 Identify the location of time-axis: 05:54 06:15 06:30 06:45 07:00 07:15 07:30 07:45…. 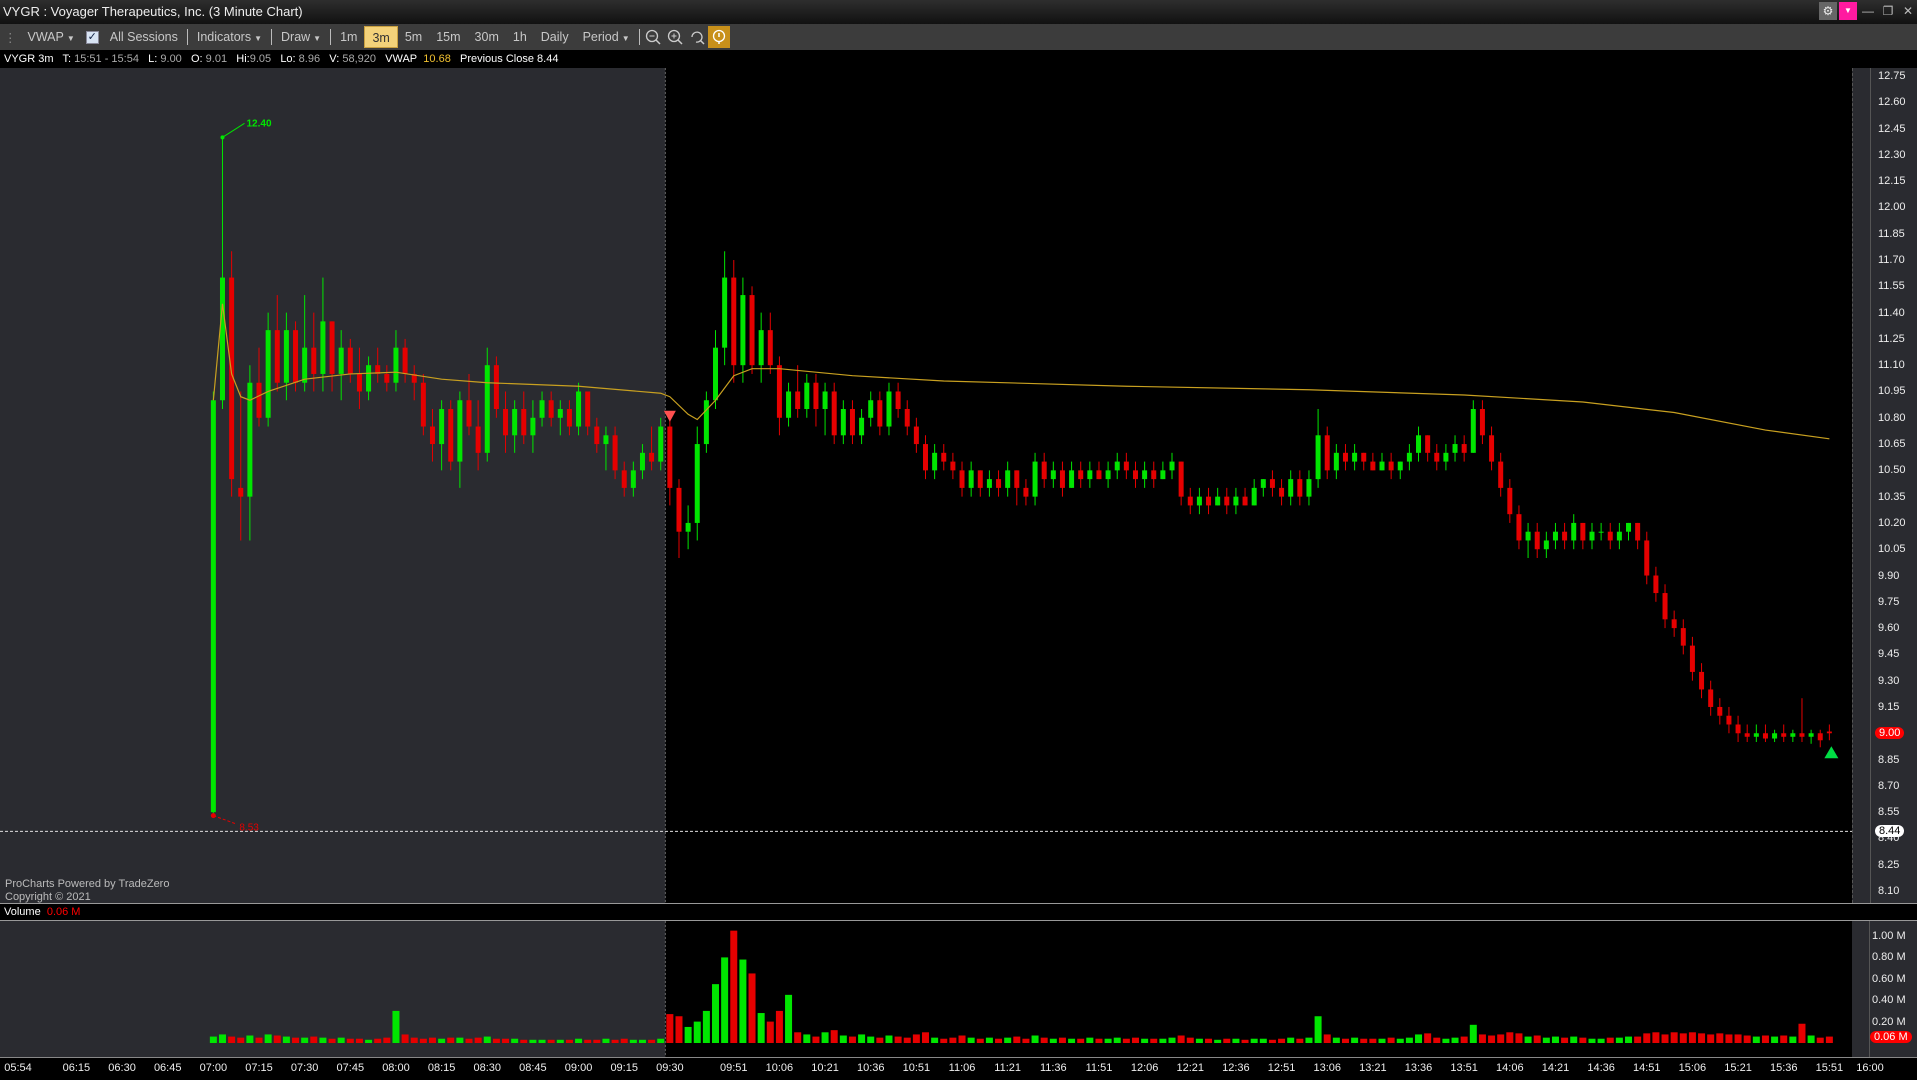
(958, 1068).